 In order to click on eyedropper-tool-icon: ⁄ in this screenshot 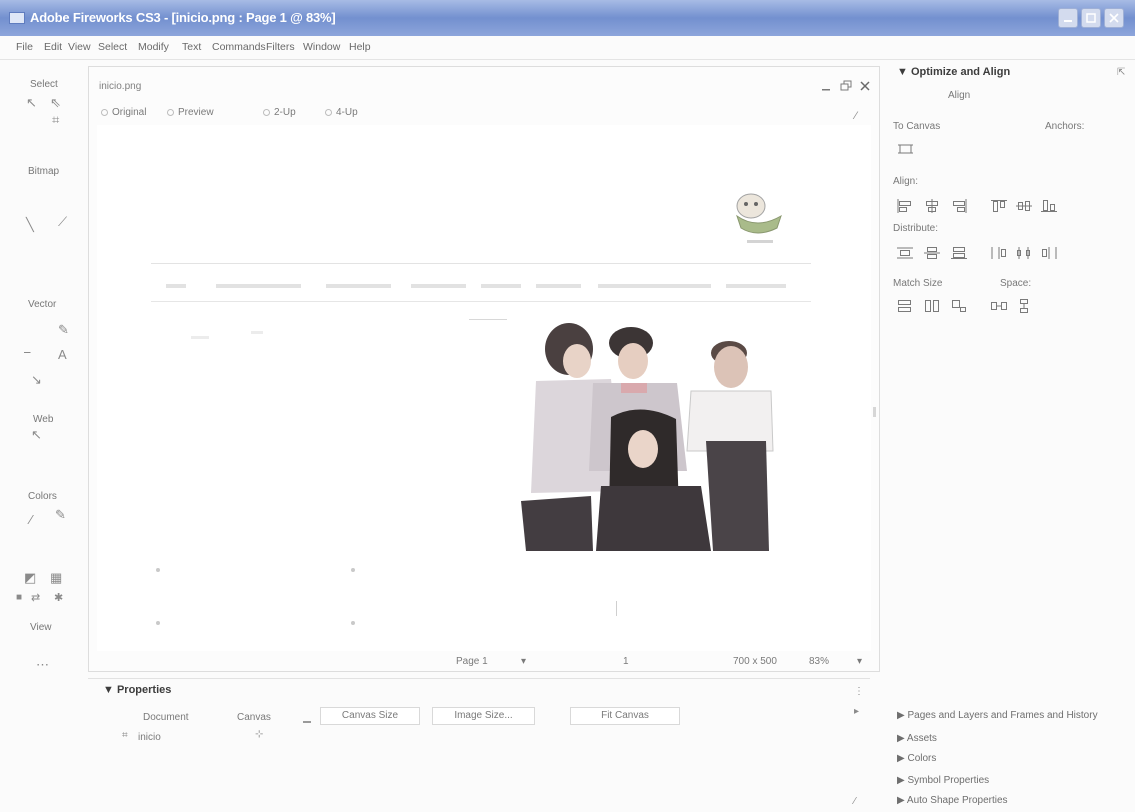, I will do `click(31, 520)`.